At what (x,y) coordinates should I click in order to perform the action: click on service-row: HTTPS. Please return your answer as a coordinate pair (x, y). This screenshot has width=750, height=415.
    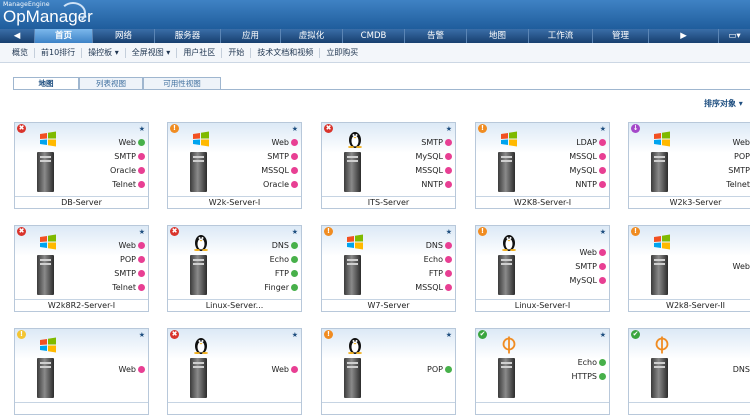
    Looking at the image, I should click on (588, 377).